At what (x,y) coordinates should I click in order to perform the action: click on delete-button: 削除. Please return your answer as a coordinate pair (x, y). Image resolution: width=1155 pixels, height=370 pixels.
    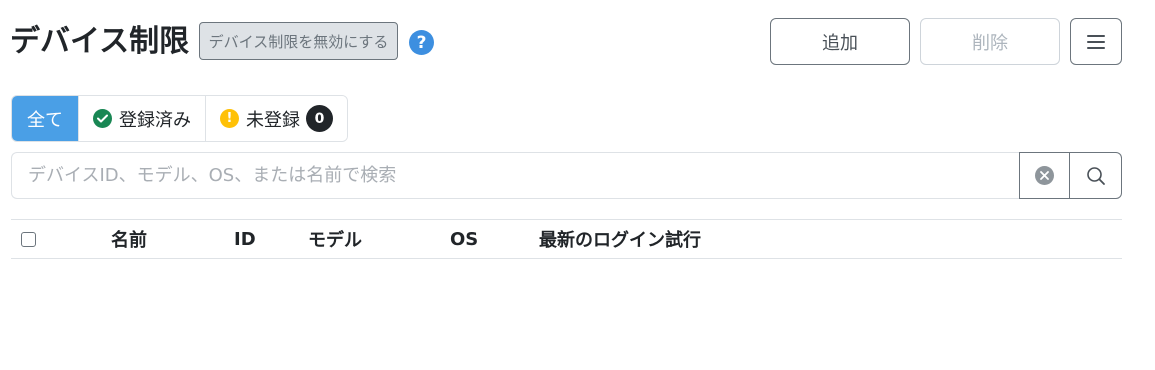
    Looking at the image, I should click on (990, 41).